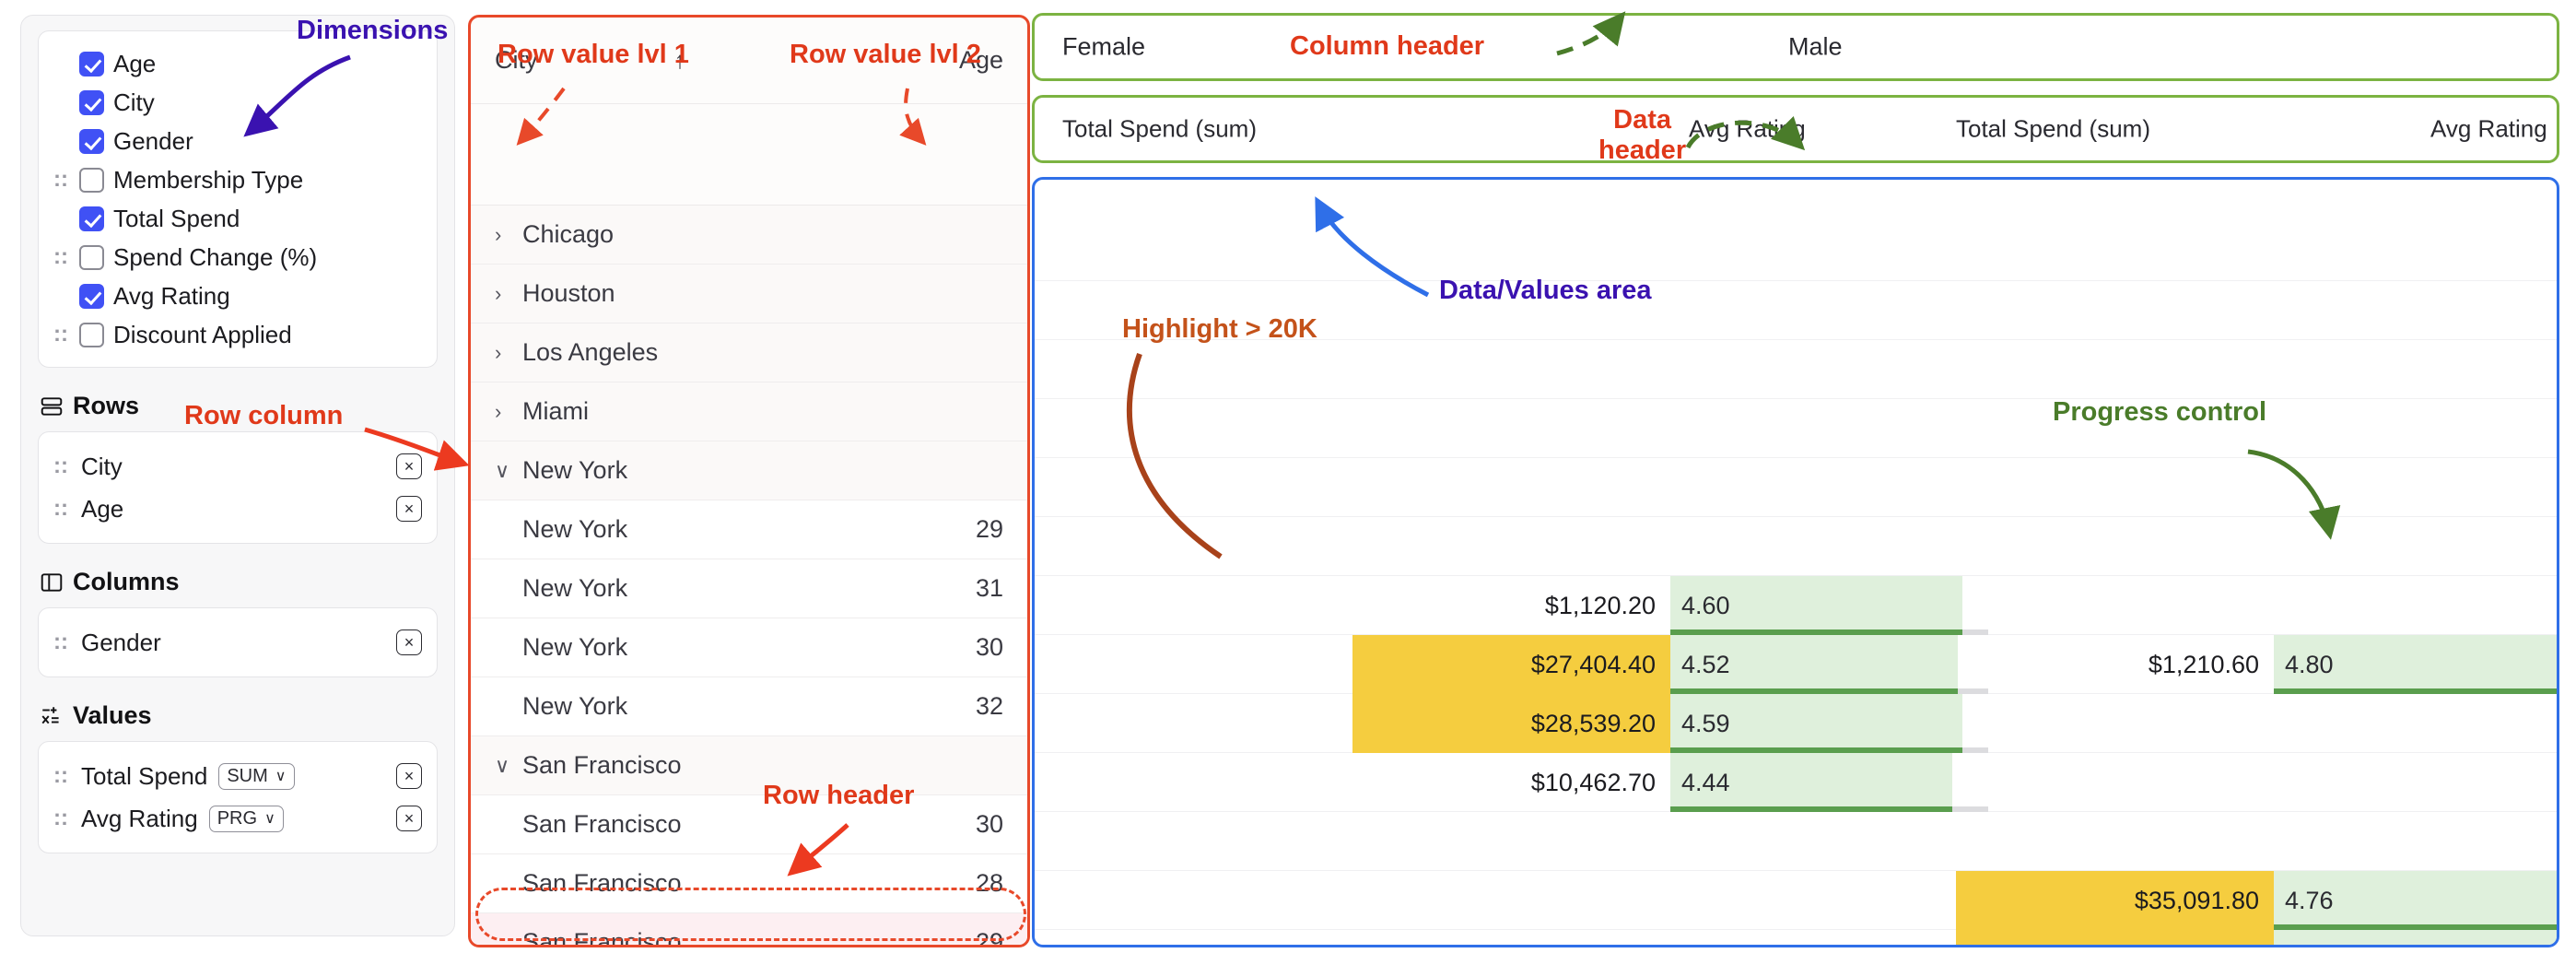 Image resolution: width=2576 pixels, height=953 pixels. I want to click on annotation-progress-control: Progress control, so click(2160, 412).